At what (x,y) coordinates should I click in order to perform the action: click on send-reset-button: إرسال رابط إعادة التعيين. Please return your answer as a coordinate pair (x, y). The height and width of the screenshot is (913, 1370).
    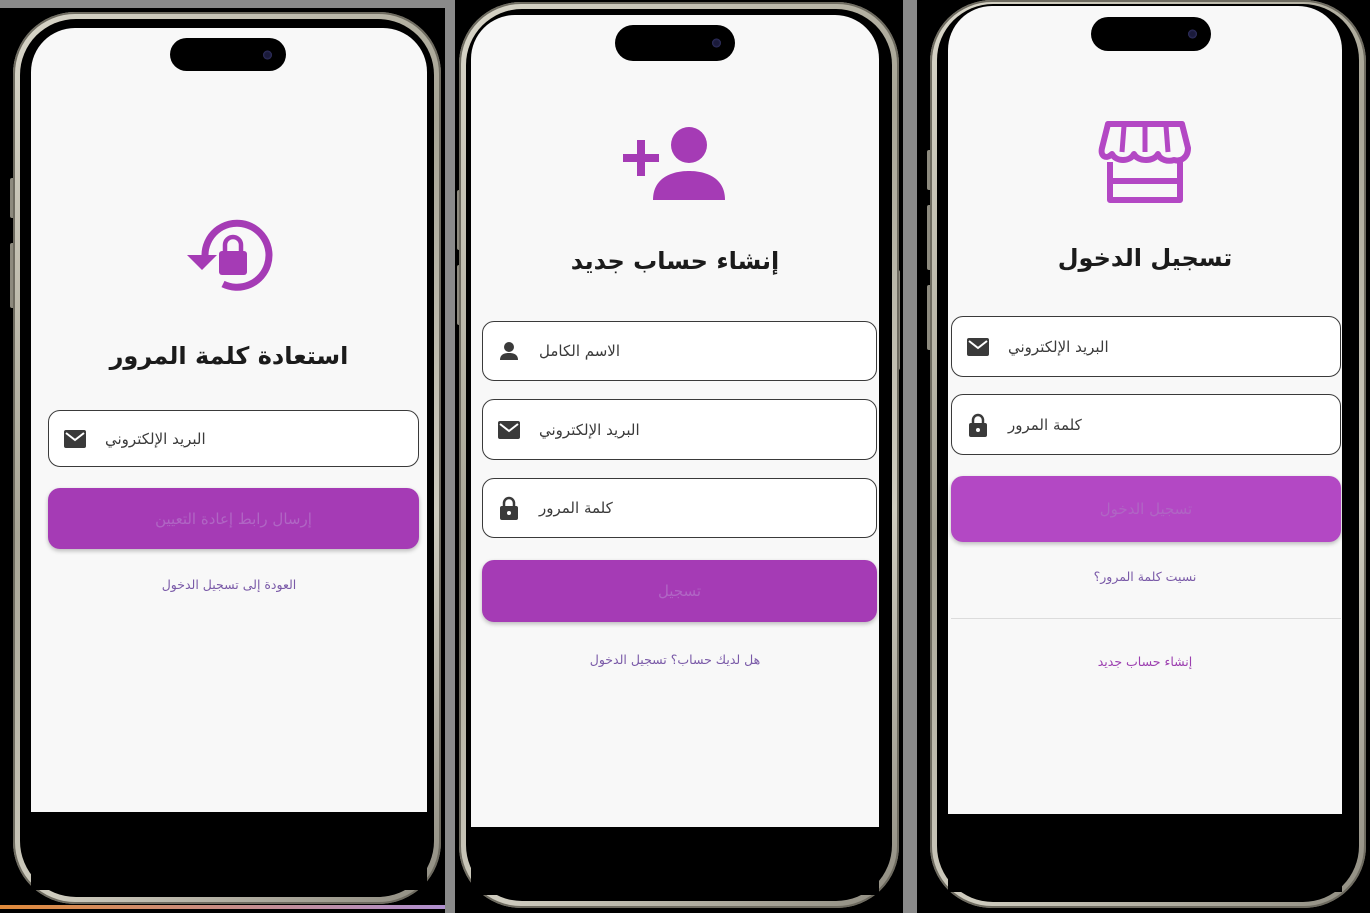
    Looking at the image, I should click on (233, 518).